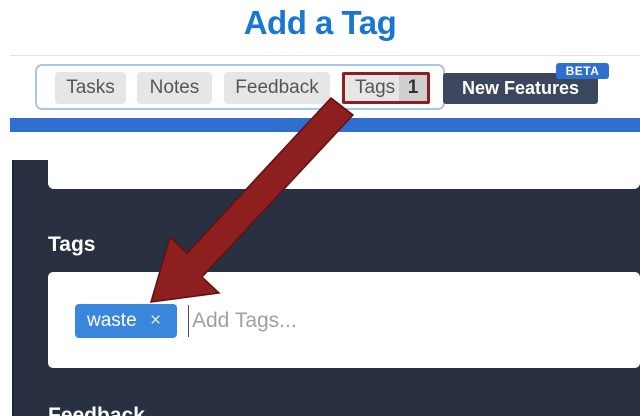 This screenshot has height=416, width=640. Describe the element at coordinates (320, 22) in the screenshot. I see `page-title: Add a Tag` at that location.